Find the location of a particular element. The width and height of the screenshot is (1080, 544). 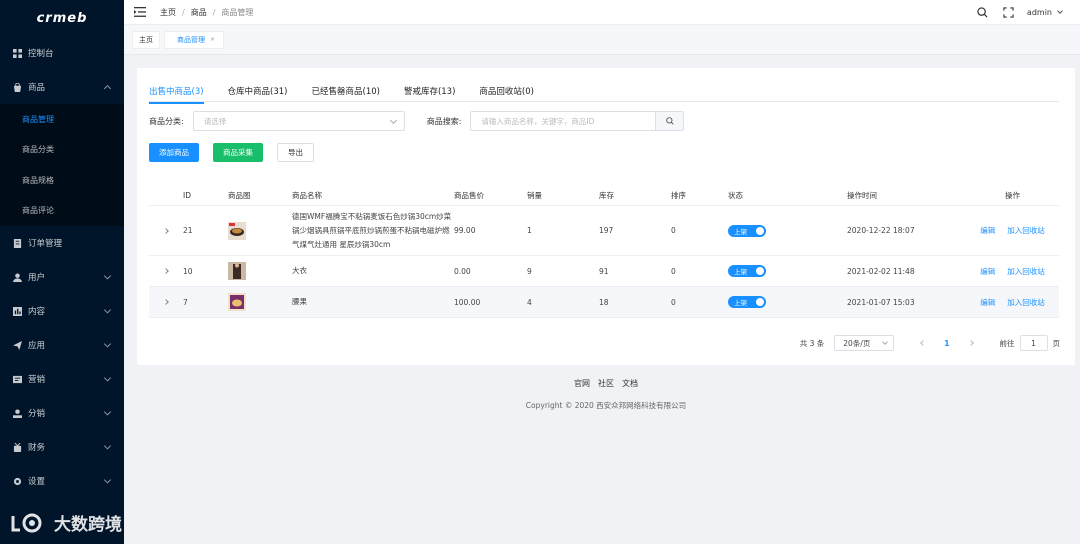

tag-product-manage: 商品管理 × is located at coordinates (194, 39).